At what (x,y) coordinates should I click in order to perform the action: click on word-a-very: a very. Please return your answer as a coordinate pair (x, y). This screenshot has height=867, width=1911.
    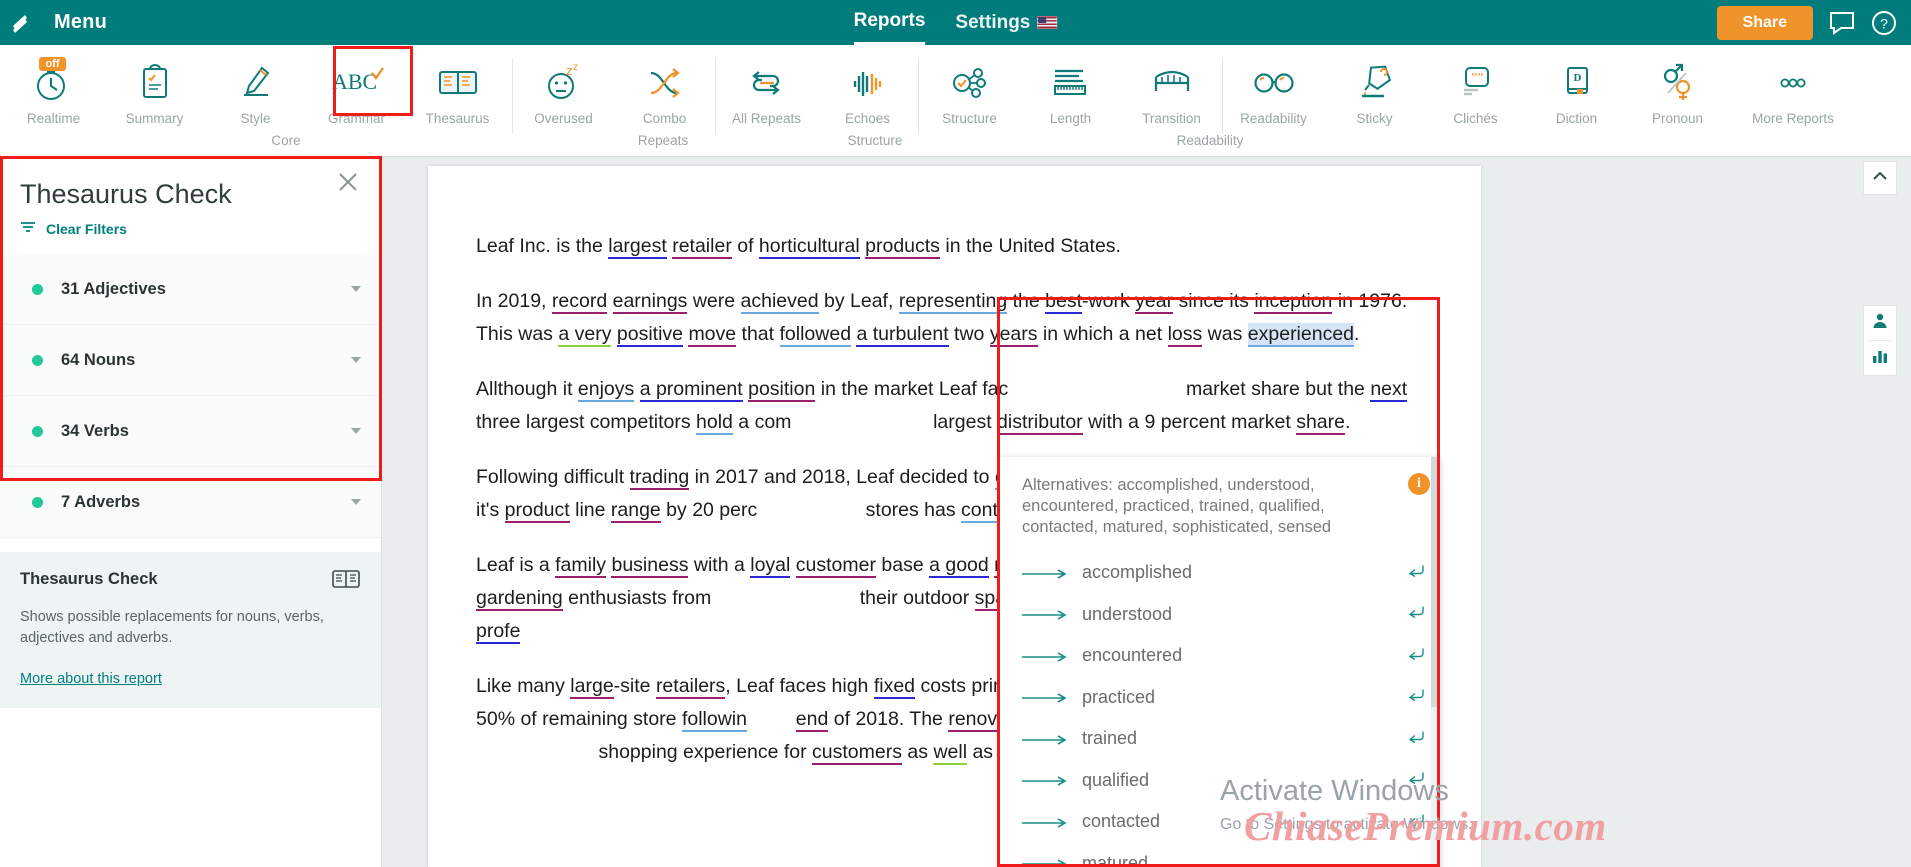
    Looking at the image, I should click on (585, 334).